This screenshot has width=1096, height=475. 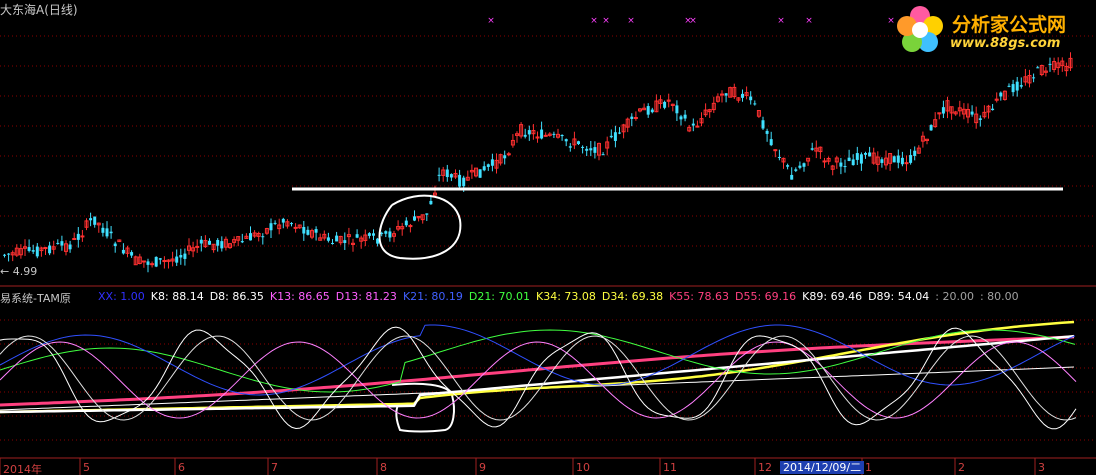 I want to click on indicator-value: D89: 54.04, so click(x=899, y=296).